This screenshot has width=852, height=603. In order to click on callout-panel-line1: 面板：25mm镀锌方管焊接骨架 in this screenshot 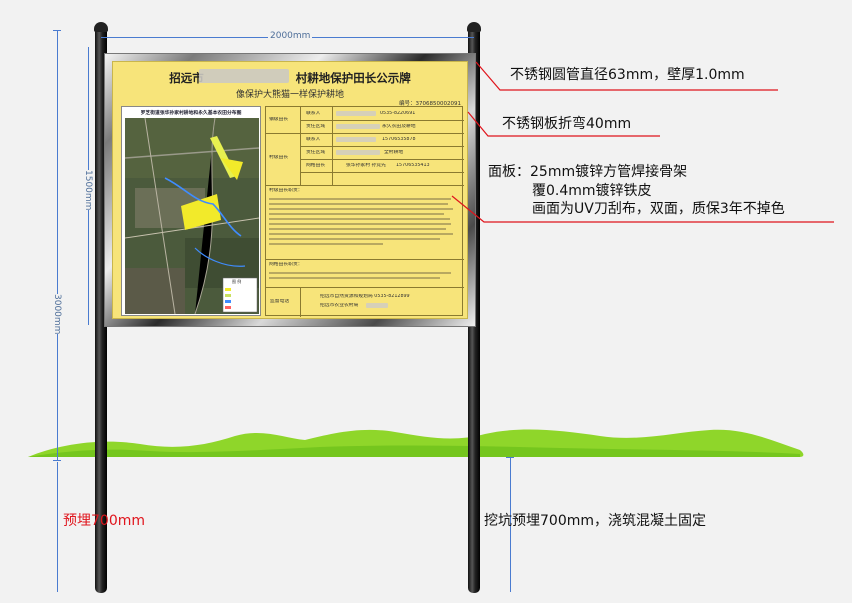, I will do `click(588, 172)`.